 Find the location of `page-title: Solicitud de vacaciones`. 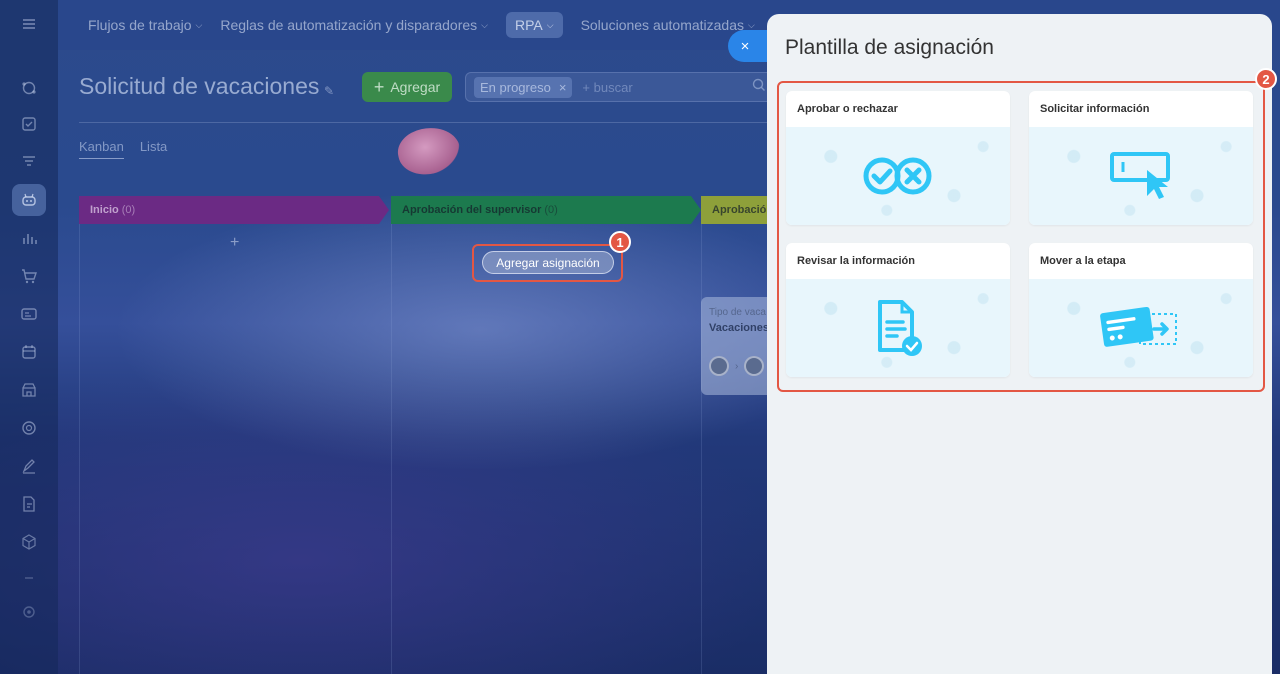

page-title: Solicitud de vacaciones is located at coordinates (199, 86).